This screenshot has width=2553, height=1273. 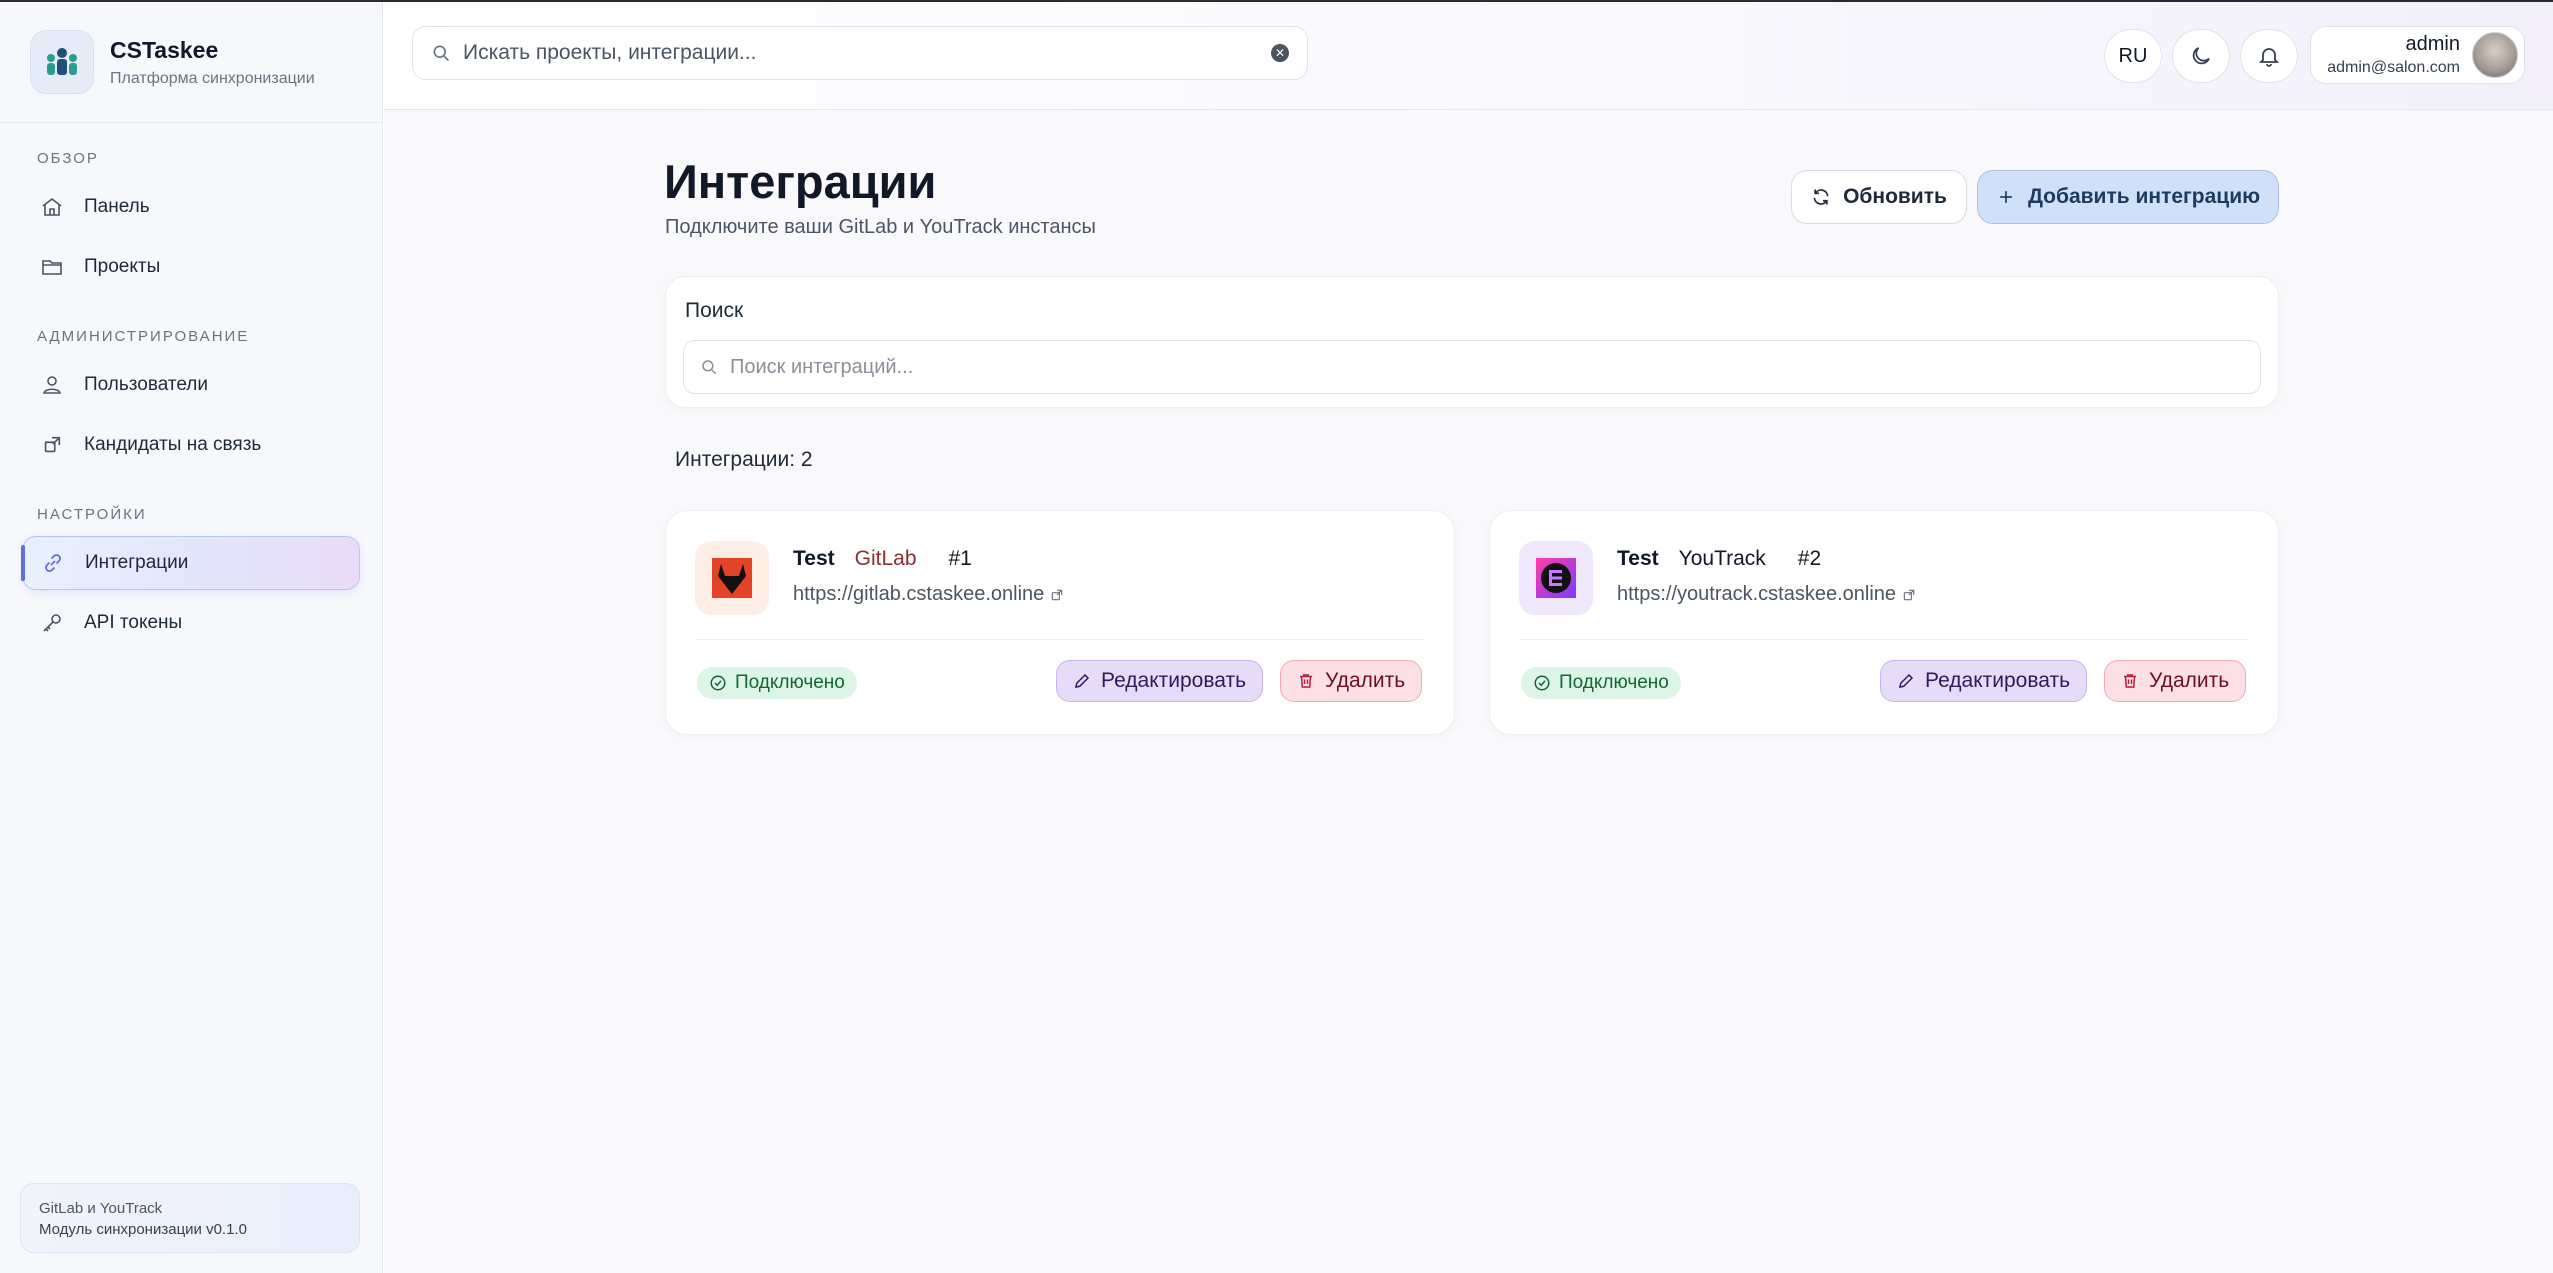 What do you see at coordinates (1487, 367) in the screenshot?
I see `integrations-search-input` at bounding box center [1487, 367].